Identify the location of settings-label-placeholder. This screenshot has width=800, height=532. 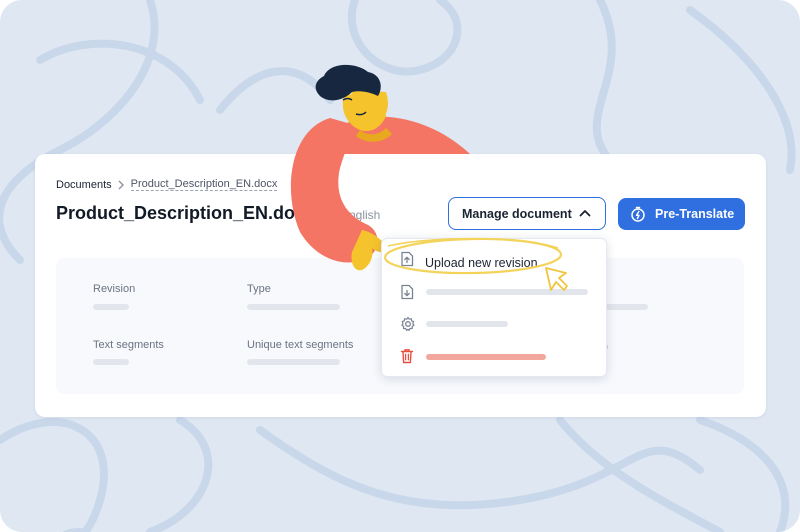
(467, 324).